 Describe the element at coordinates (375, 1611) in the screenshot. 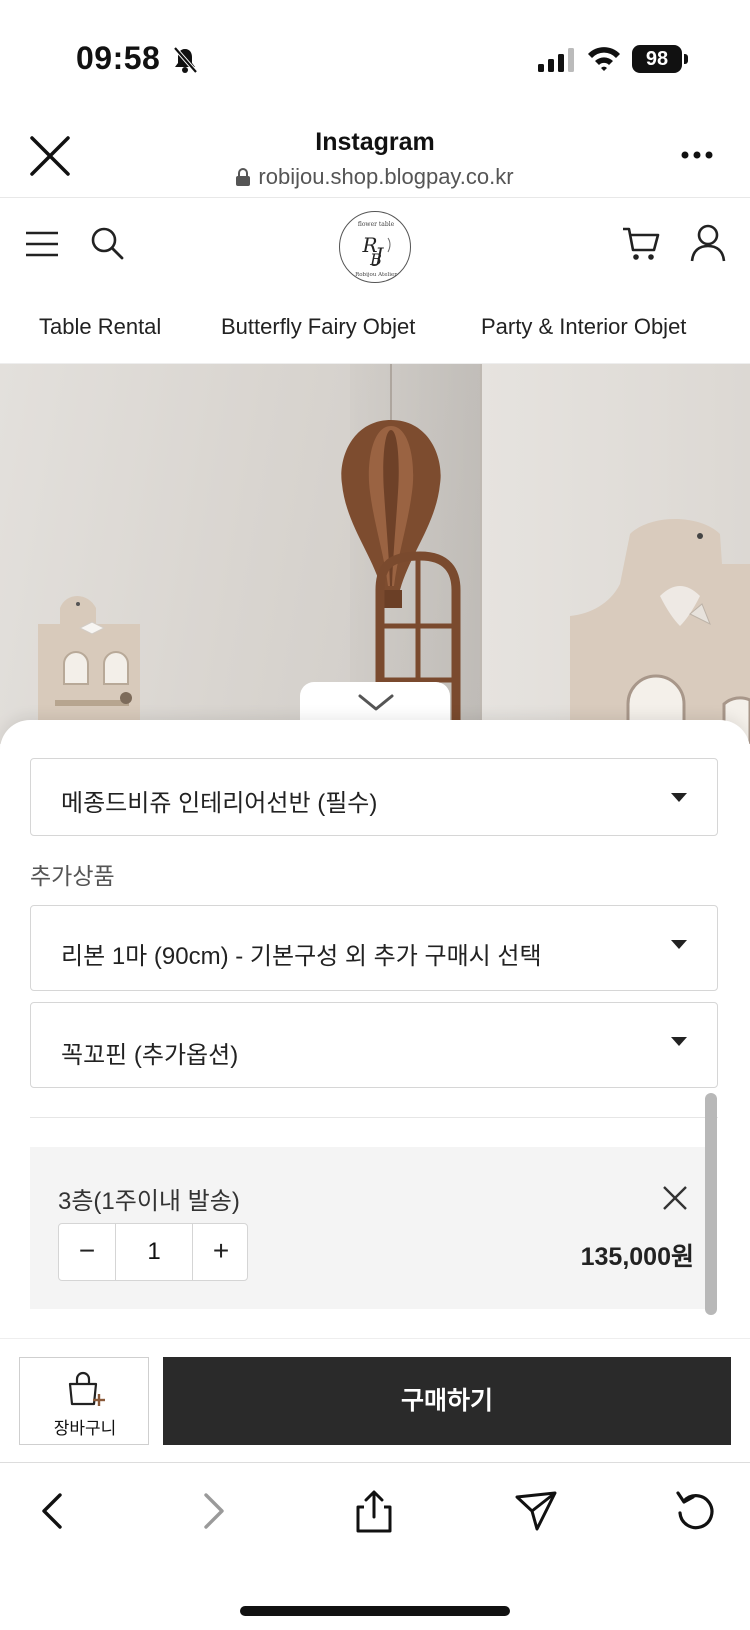

I see `home-indicator` at that location.